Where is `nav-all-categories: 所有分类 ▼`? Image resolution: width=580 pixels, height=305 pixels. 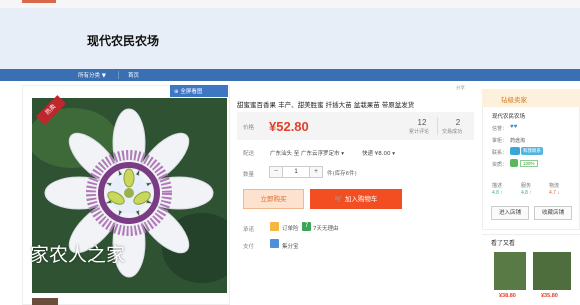 nav-all-categories: 所有分类 ▼ is located at coordinates (92, 75).